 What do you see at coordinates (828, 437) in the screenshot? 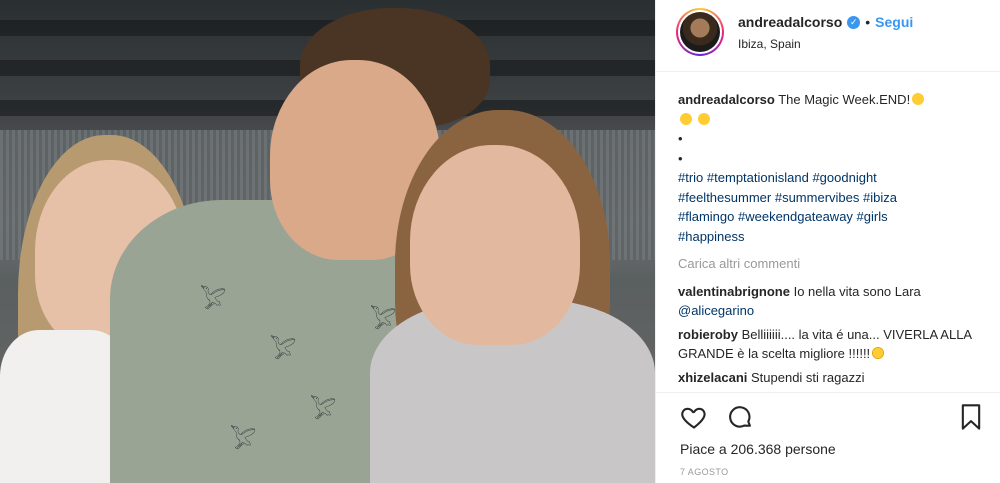
I see `post-actions: Piace a 206.368 persone 7 AGOSTO` at bounding box center [828, 437].